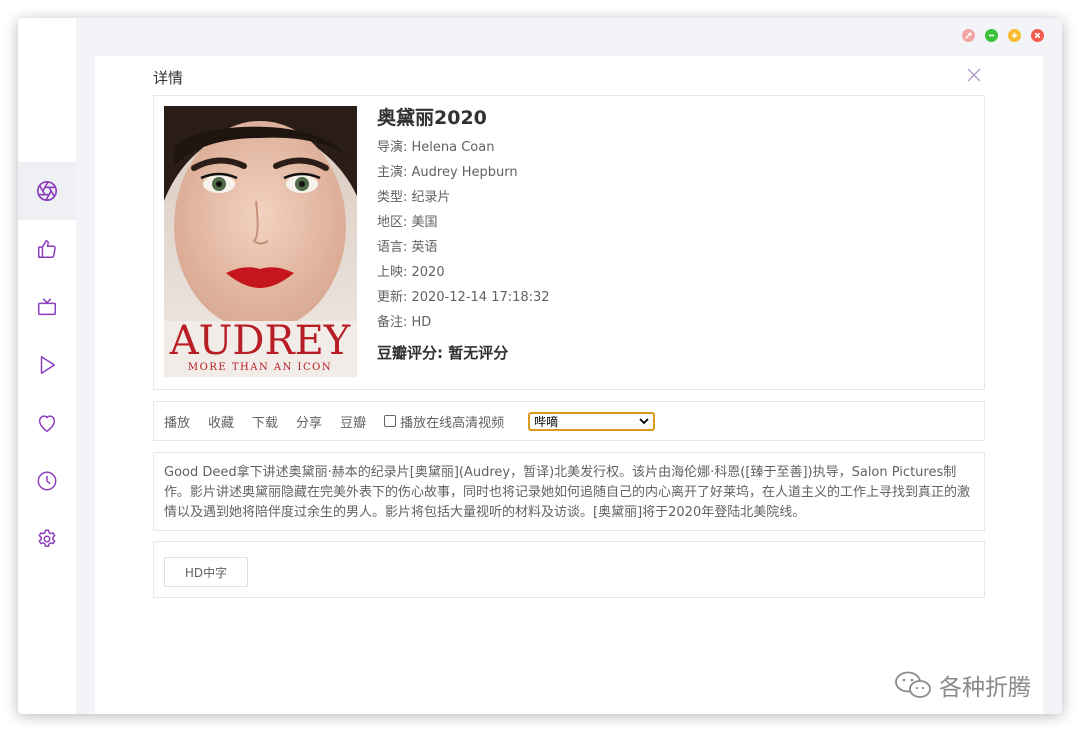 The height and width of the screenshot is (732, 1080). I want to click on sidebar, so click(47, 366).